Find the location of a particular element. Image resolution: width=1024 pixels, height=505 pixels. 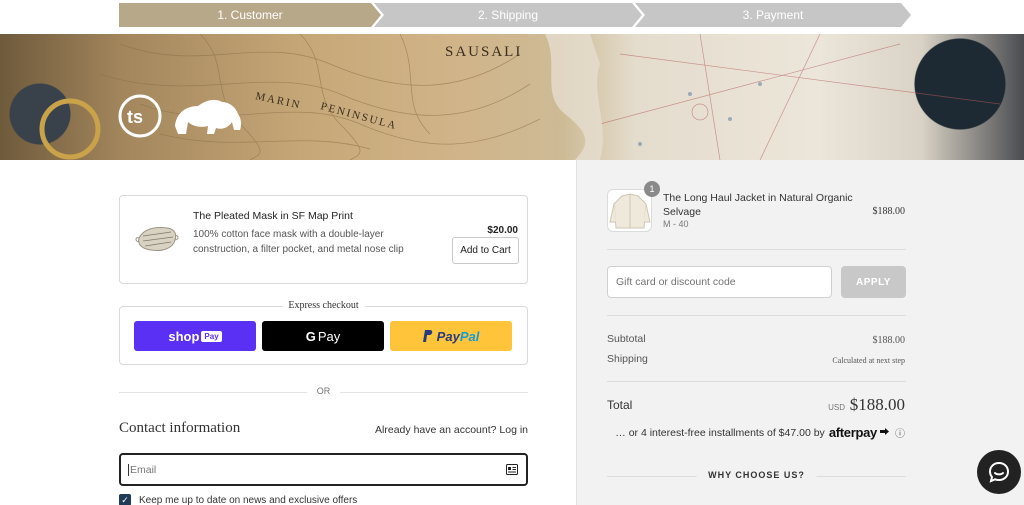

or-divider: OR is located at coordinates (323, 391).